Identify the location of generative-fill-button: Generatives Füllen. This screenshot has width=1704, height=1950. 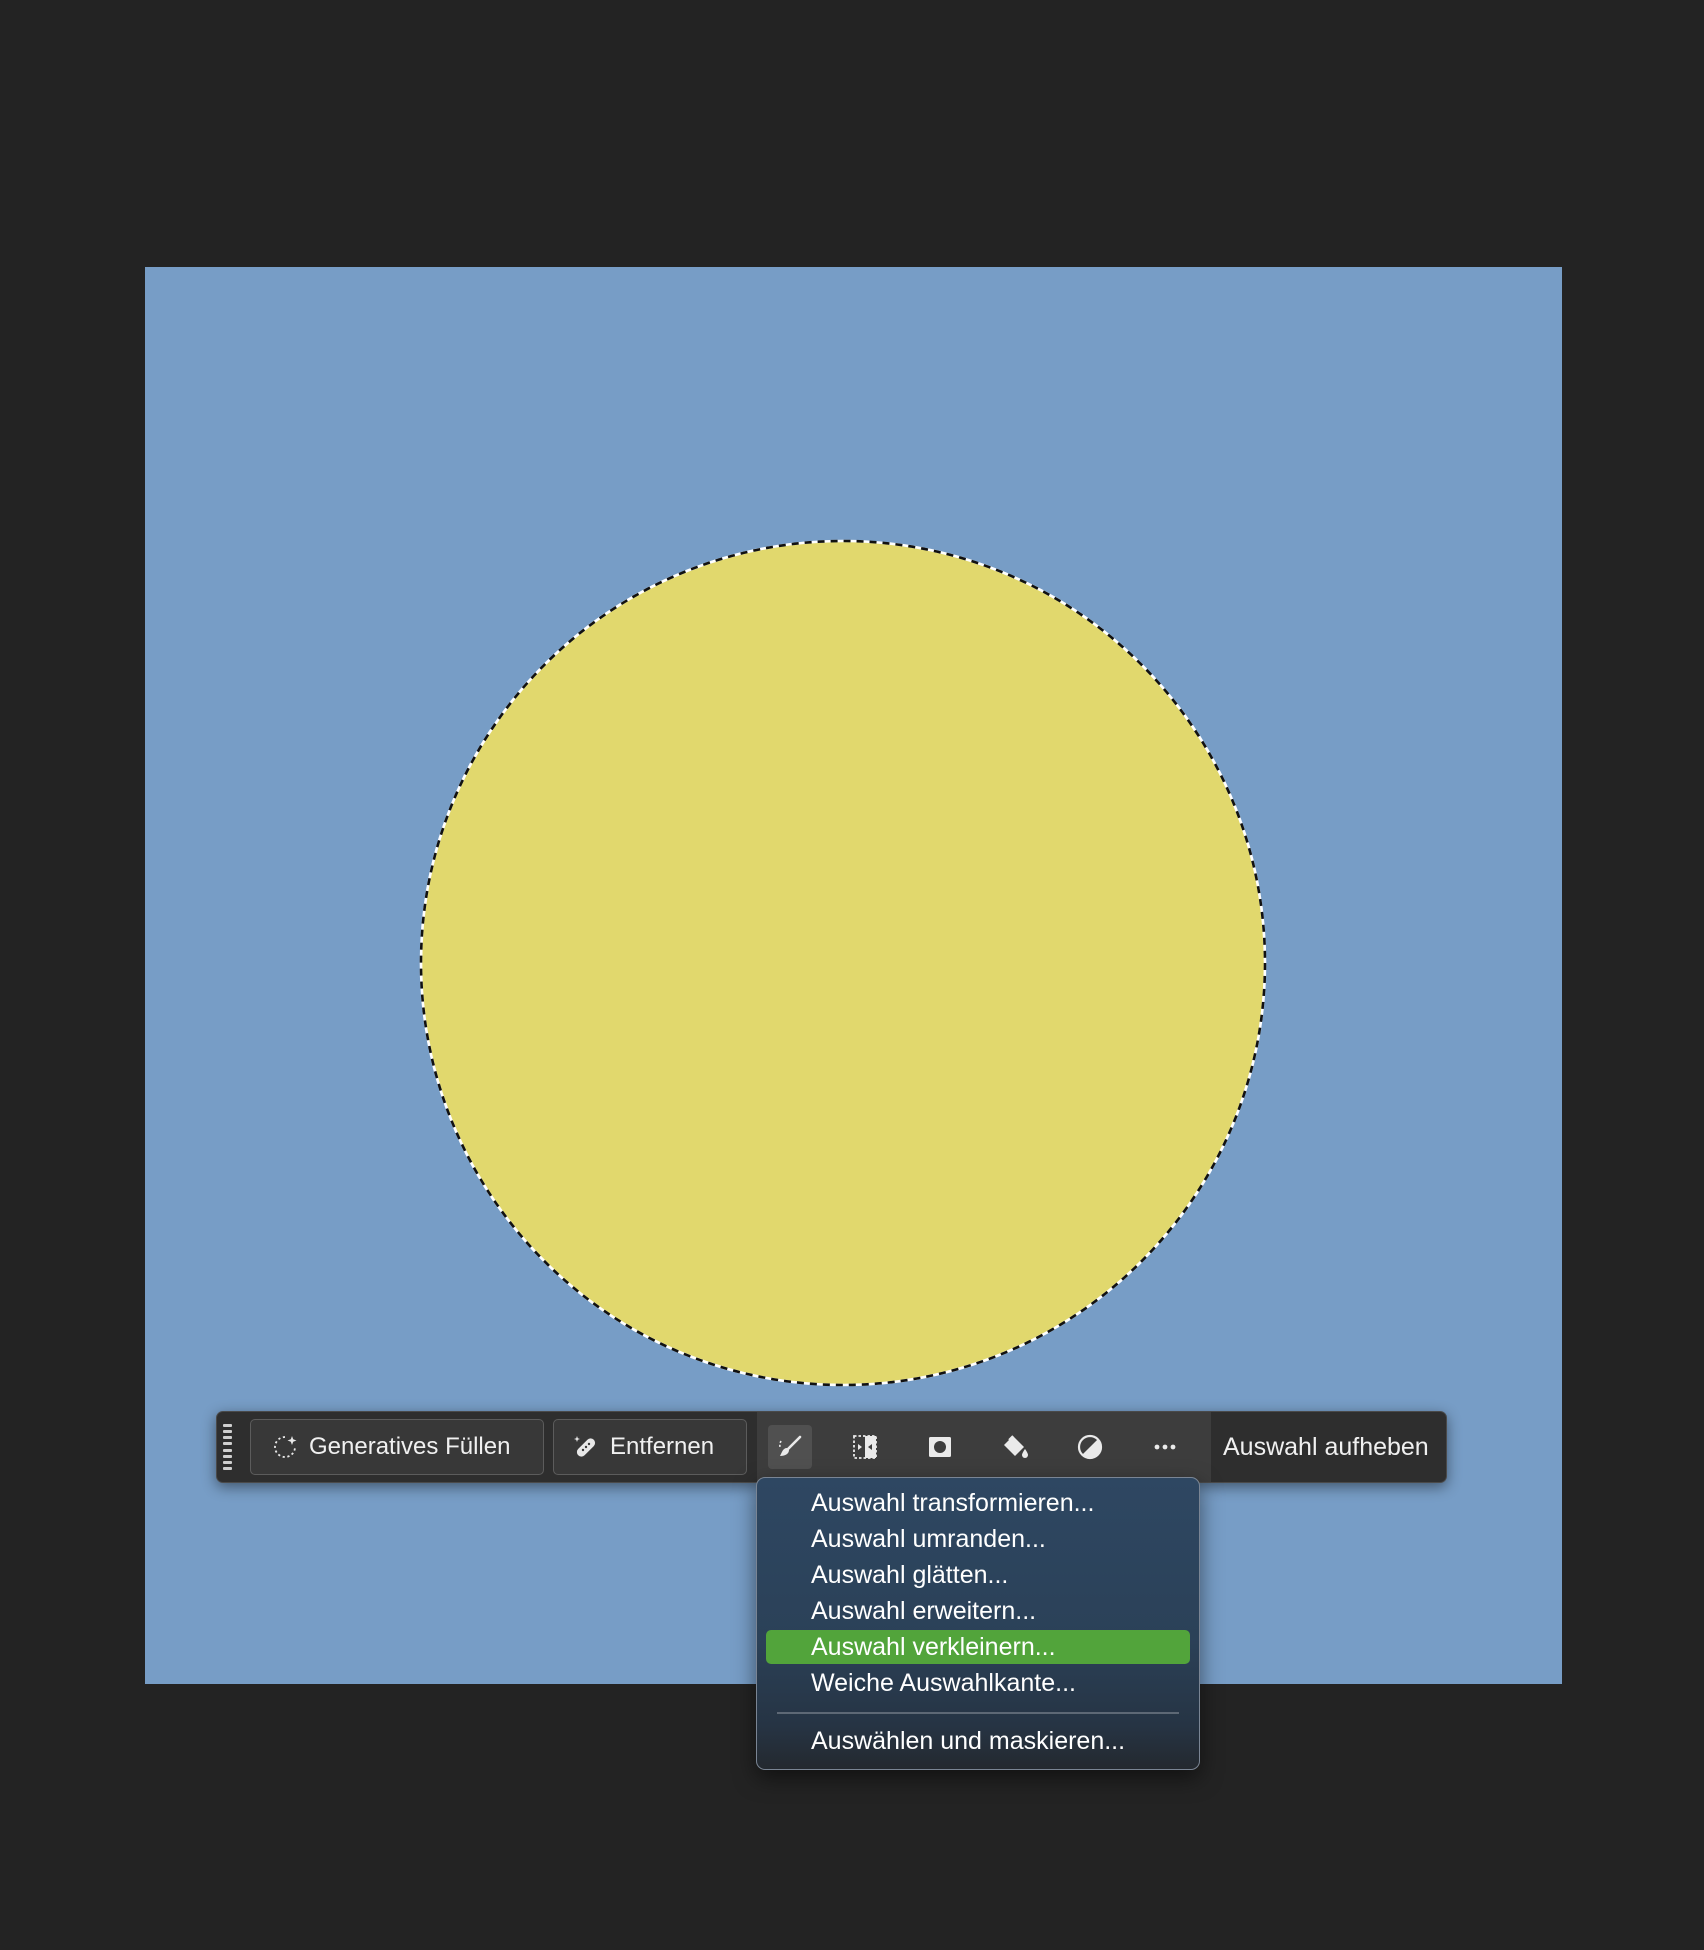
(397, 1447).